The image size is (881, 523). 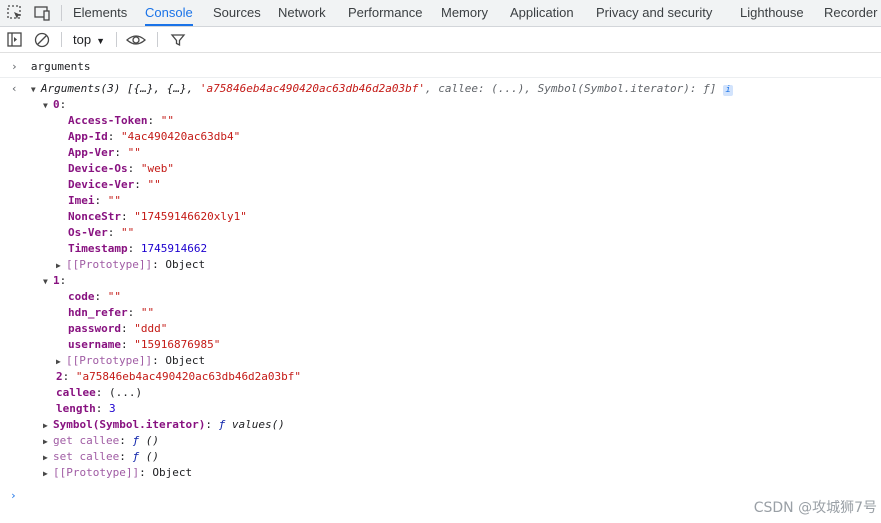 I want to click on console-prompt: ›, so click(x=13, y=496).